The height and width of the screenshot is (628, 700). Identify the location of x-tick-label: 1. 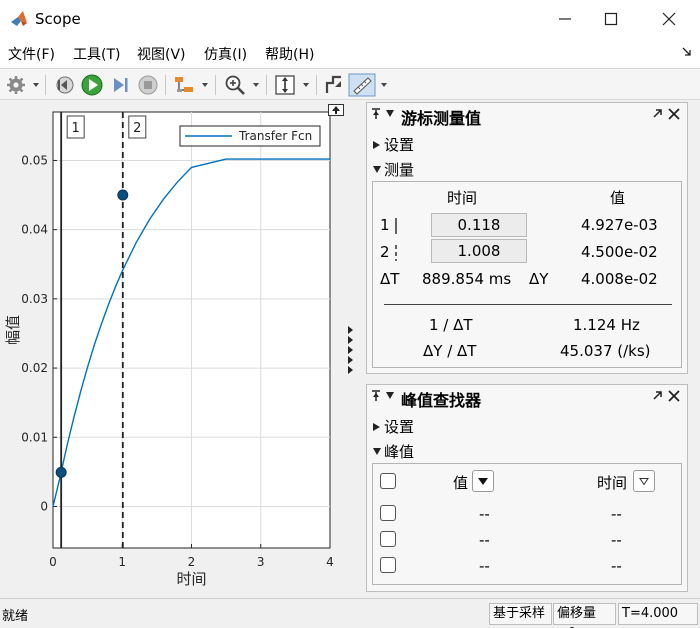
(122, 562).